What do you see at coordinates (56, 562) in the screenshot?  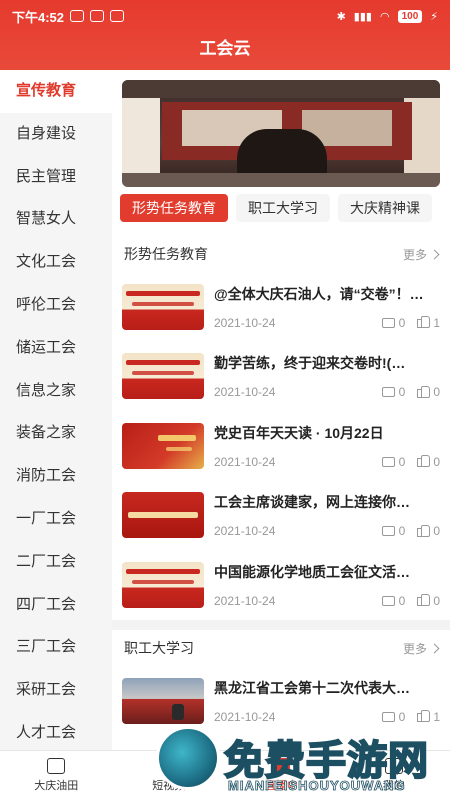 I see `sidebar-item: 二厂工会` at bounding box center [56, 562].